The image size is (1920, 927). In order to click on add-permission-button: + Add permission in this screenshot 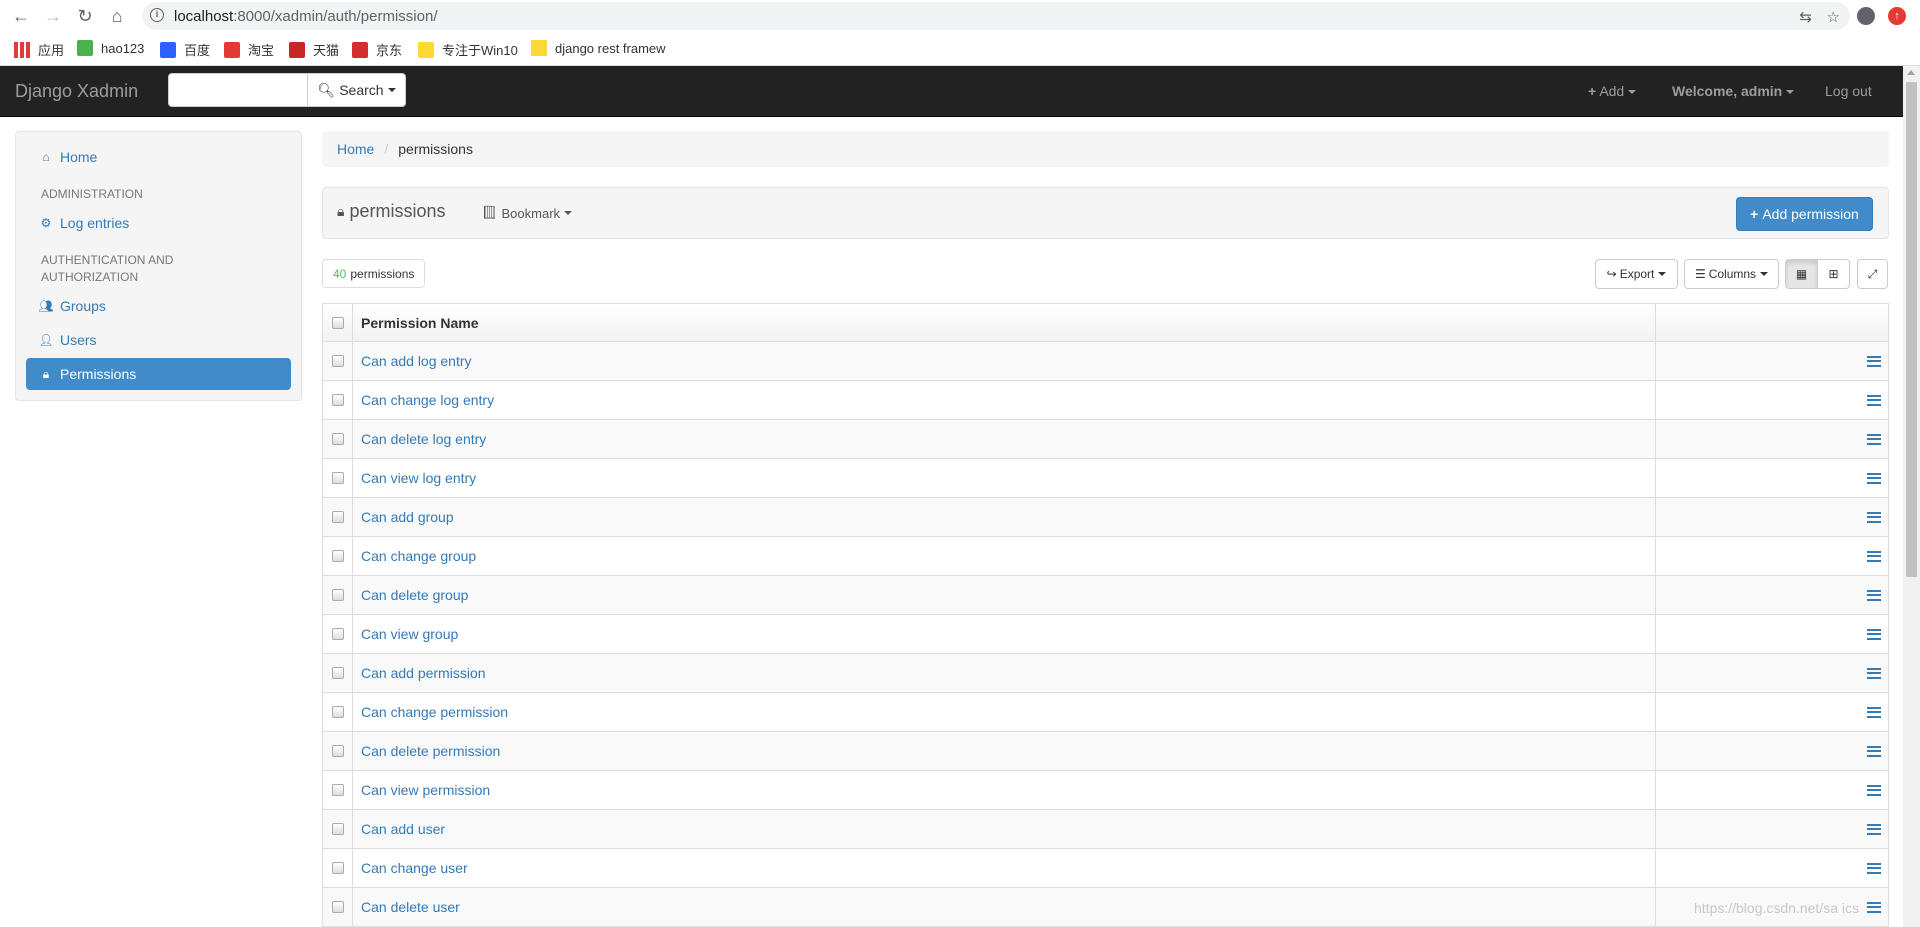, I will do `click(1804, 214)`.